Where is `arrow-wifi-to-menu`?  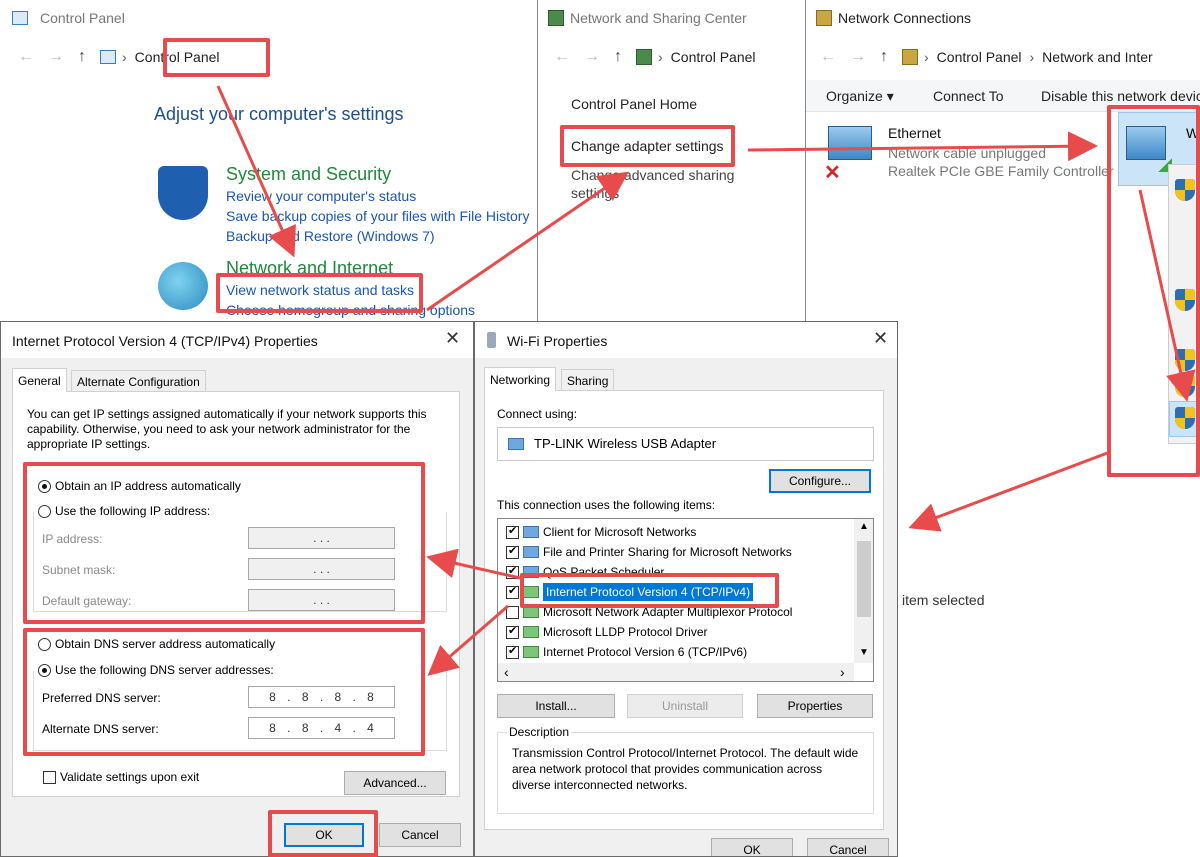 arrow-wifi-to-menu is located at coordinates (1167, 295).